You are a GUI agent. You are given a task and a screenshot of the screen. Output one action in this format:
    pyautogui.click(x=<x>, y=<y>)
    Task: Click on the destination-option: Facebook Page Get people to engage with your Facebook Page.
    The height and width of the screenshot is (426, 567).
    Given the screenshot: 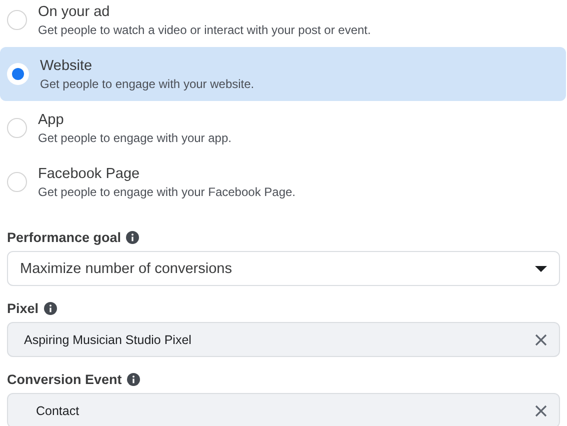 What is the action you would take?
    pyautogui.click(x=283, y=182)
    